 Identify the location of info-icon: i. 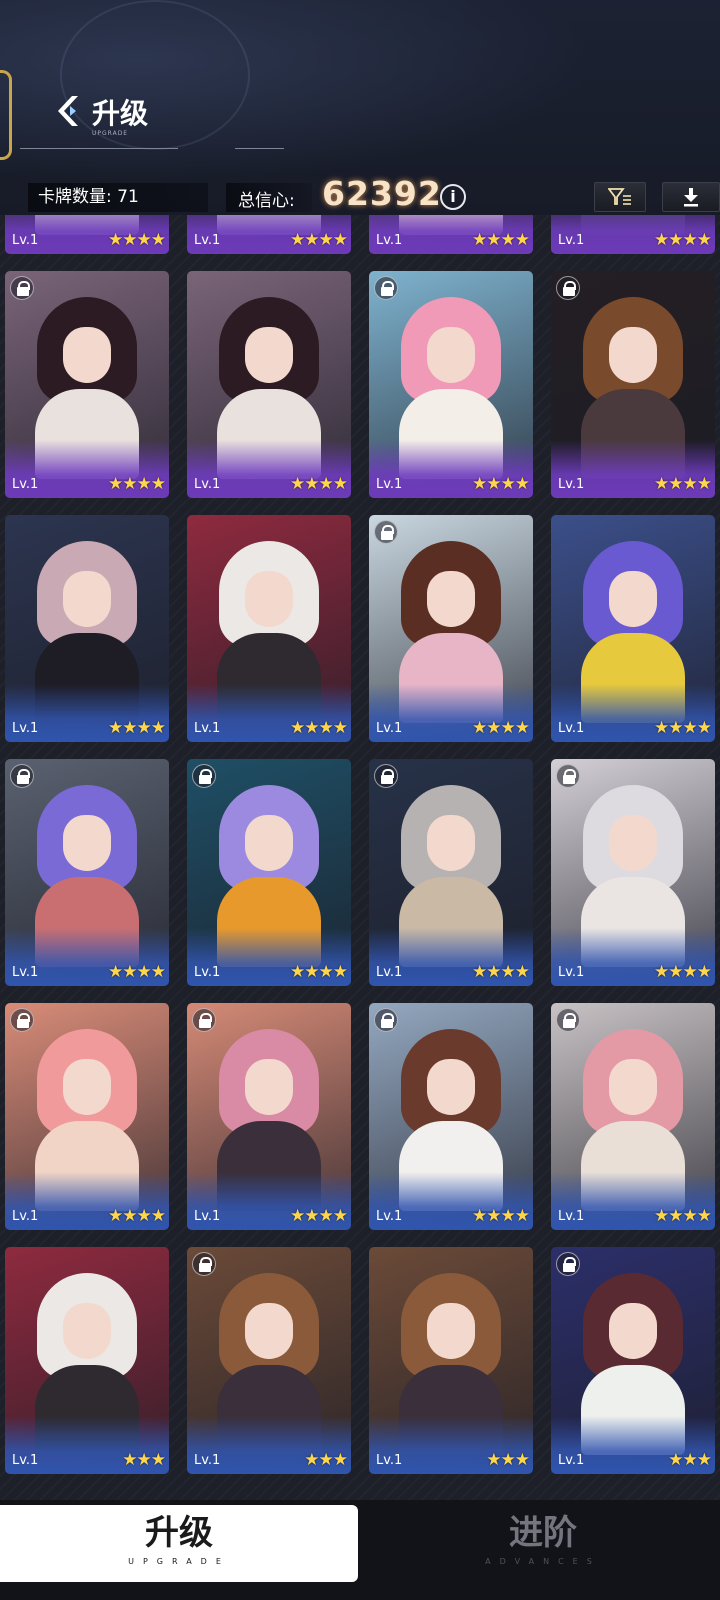
(453, 197).